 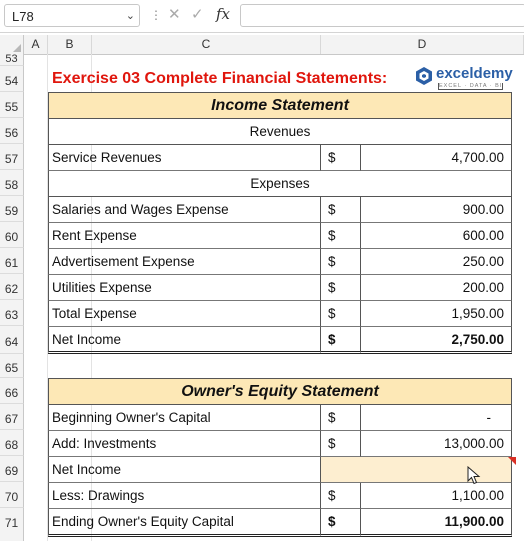 What do you see at coordinates (424, 76) in the screenshot?
I see `exceldemy-logo-icon` at bounding box center [424, 76].